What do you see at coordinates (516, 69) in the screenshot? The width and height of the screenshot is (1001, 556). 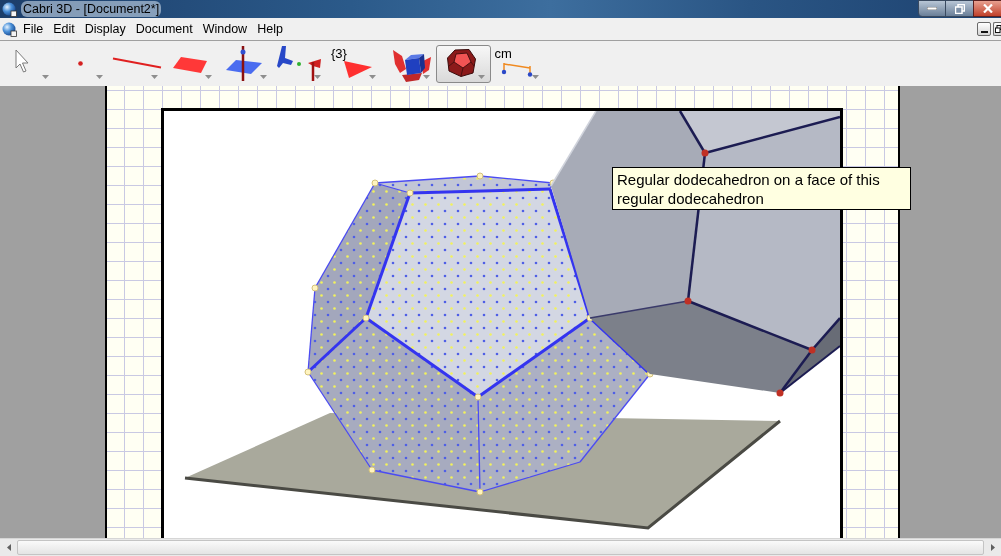 I see `measure-icon` at bounding box center [516, 69].